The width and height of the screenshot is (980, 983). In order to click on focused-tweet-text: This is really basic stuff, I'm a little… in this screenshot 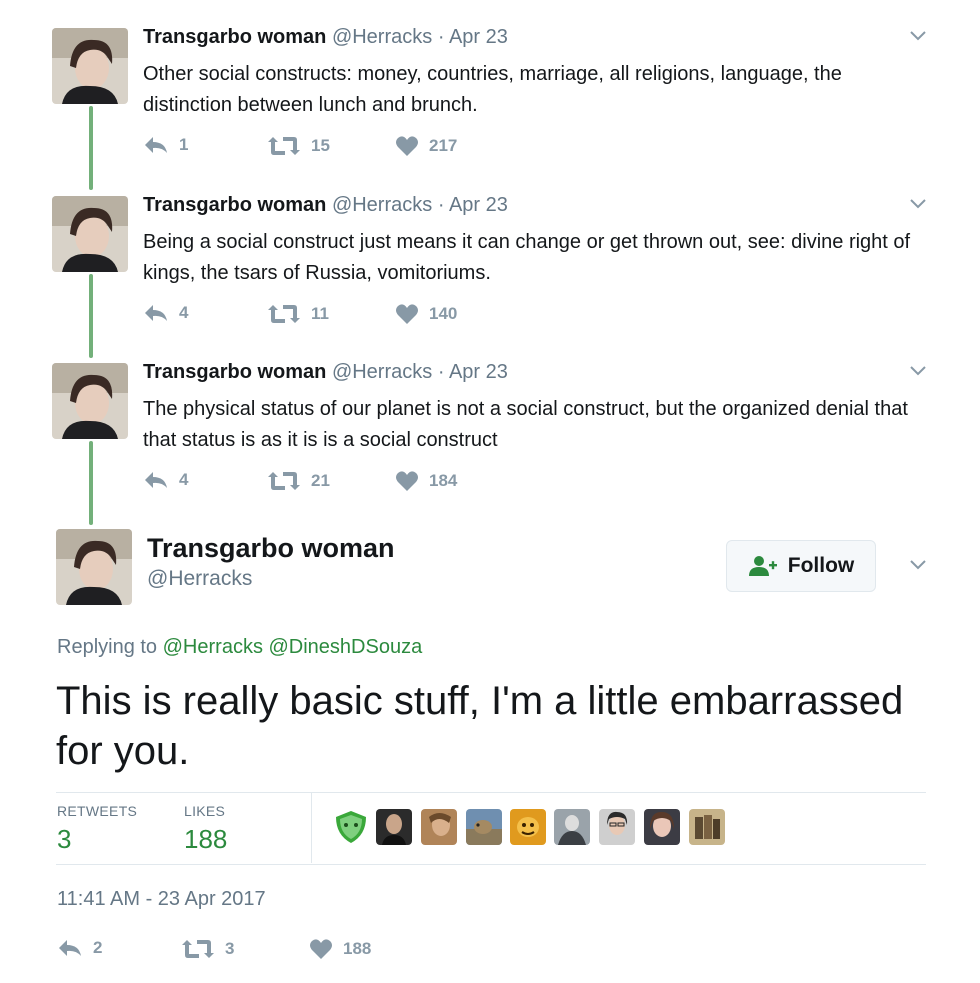, I will do `click(480, 726)`.